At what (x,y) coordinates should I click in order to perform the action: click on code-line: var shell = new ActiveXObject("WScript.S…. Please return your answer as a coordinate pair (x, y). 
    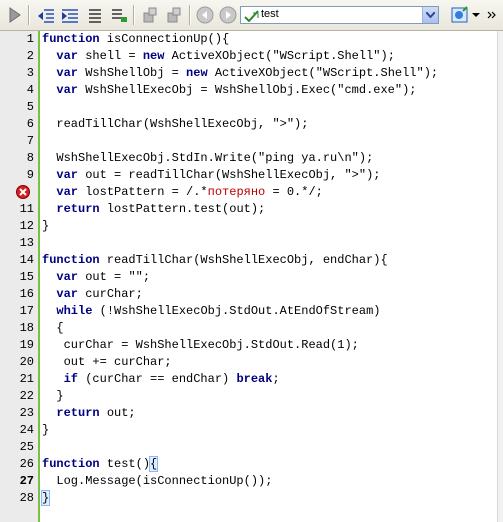
    Looking at the image, I should click on (218, 56).